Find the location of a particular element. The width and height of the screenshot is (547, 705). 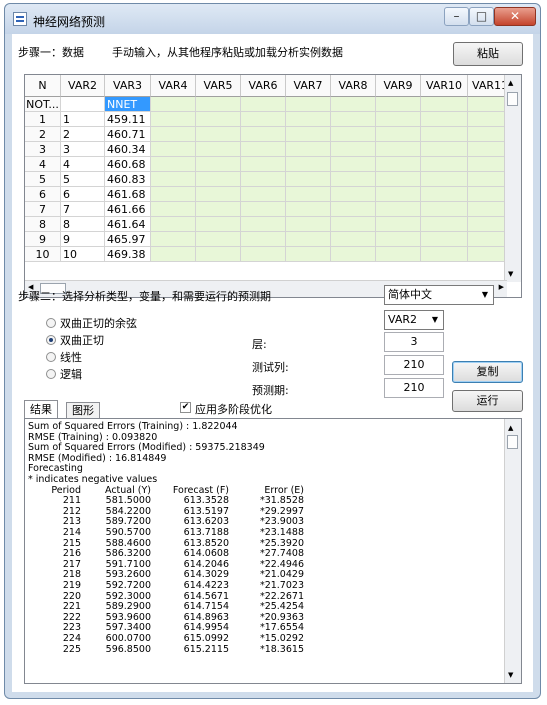

column-header: VAR2 is located at coordinates (83, 86).